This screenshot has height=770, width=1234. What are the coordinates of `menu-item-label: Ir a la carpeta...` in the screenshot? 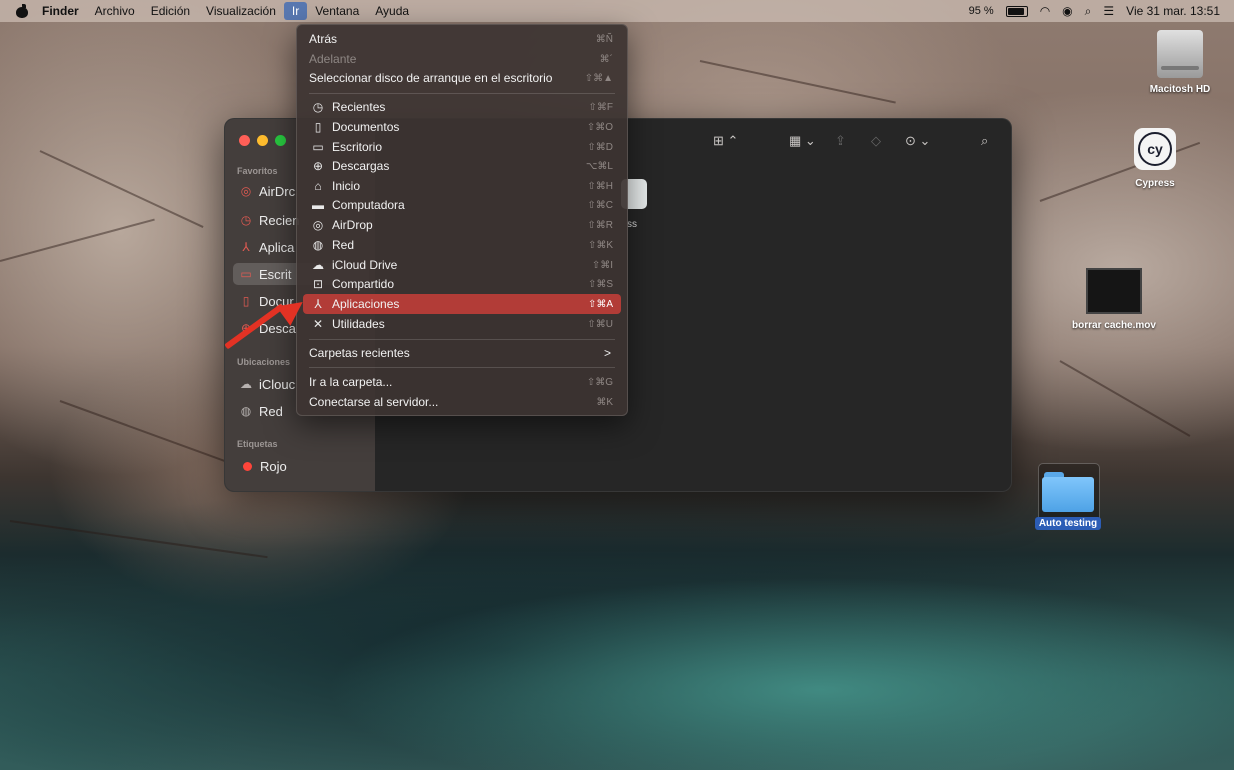 It's located at (351, 382).